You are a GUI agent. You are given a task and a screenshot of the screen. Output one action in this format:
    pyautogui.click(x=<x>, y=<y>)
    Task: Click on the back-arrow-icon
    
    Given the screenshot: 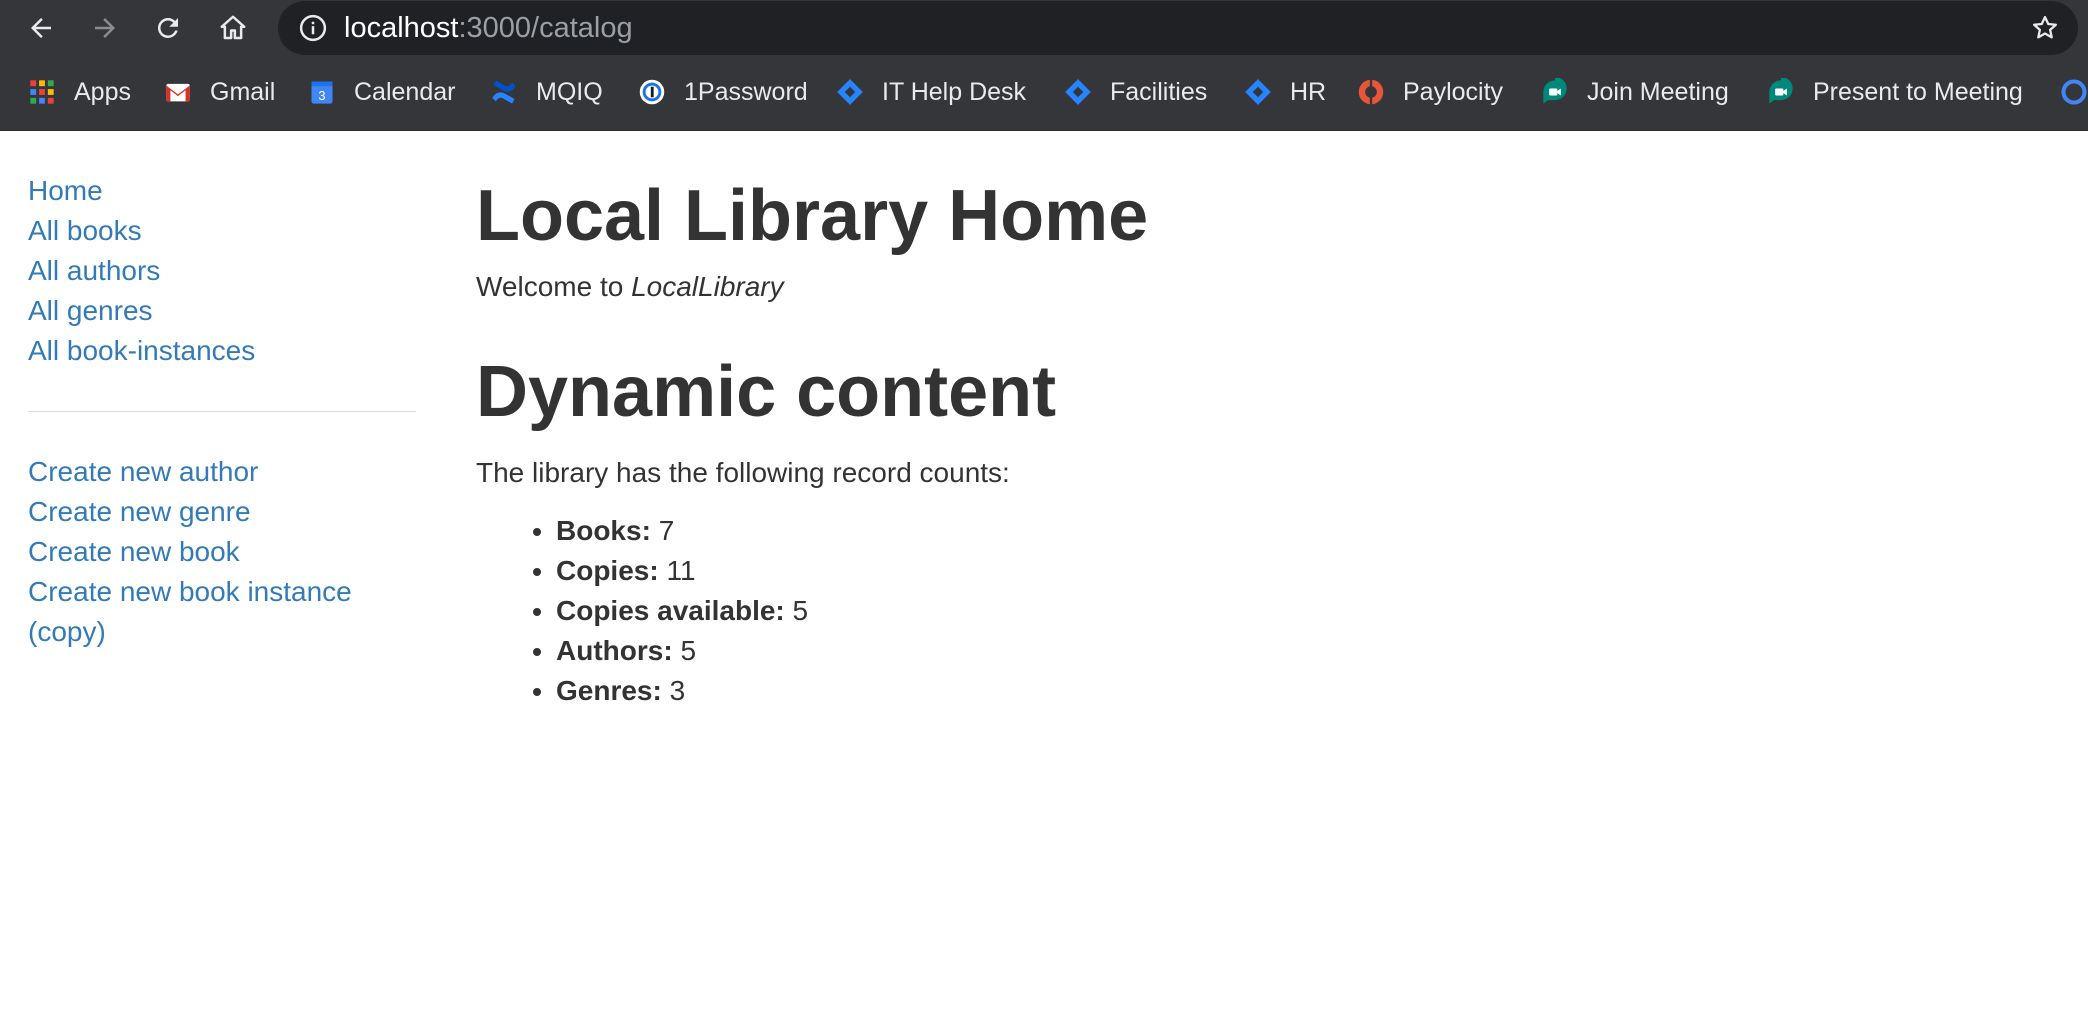 What is the action you would take?
    pyautogui.click(x=41, y=28)
    